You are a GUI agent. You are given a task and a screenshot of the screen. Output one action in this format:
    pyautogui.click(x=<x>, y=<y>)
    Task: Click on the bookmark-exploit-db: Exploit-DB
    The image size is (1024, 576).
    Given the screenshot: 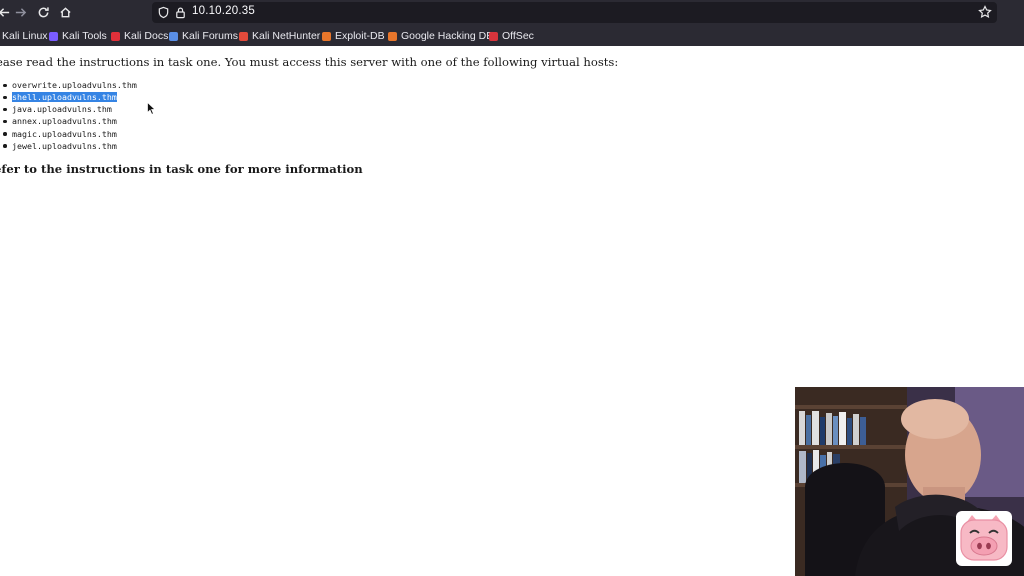 What is the action you would take?
    pyautogui.click(x=353, y=36)
    